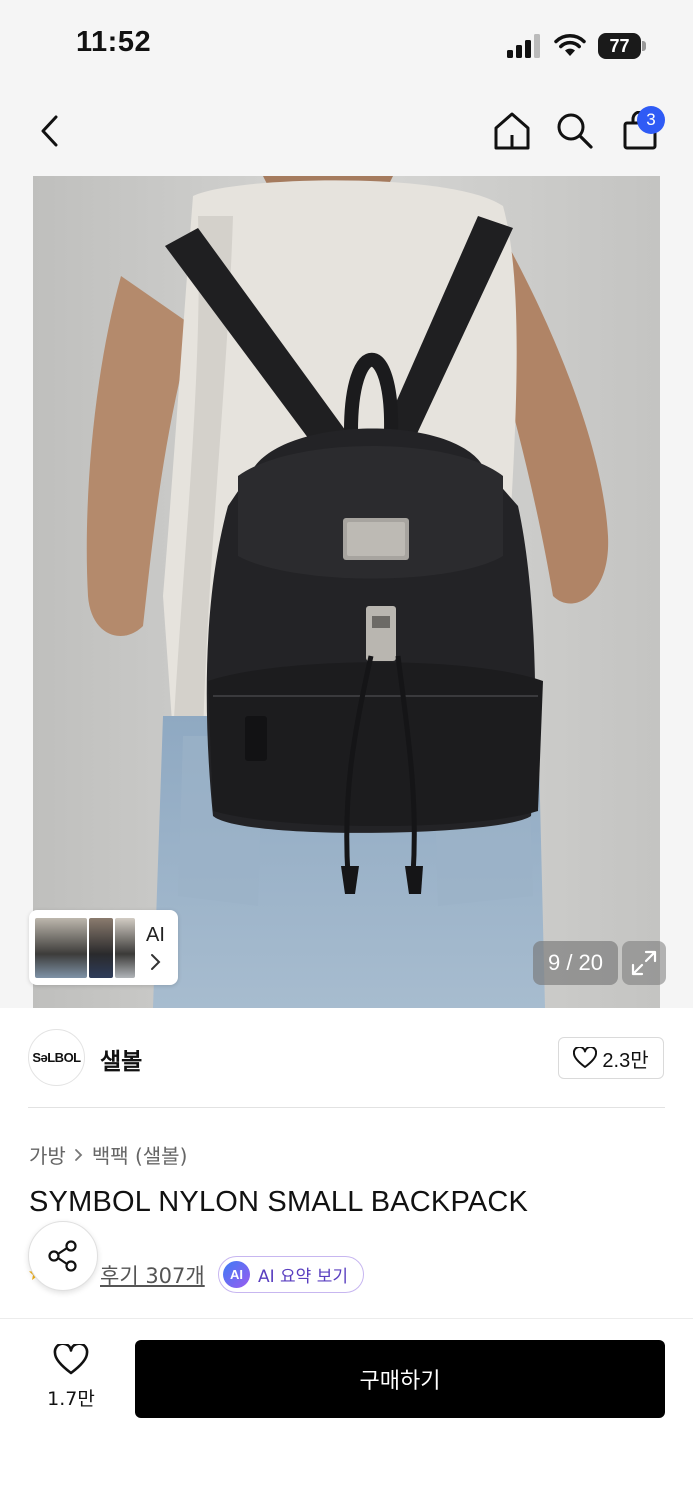  I want to click on status-bar: 11:52 77, so click(346, 45).